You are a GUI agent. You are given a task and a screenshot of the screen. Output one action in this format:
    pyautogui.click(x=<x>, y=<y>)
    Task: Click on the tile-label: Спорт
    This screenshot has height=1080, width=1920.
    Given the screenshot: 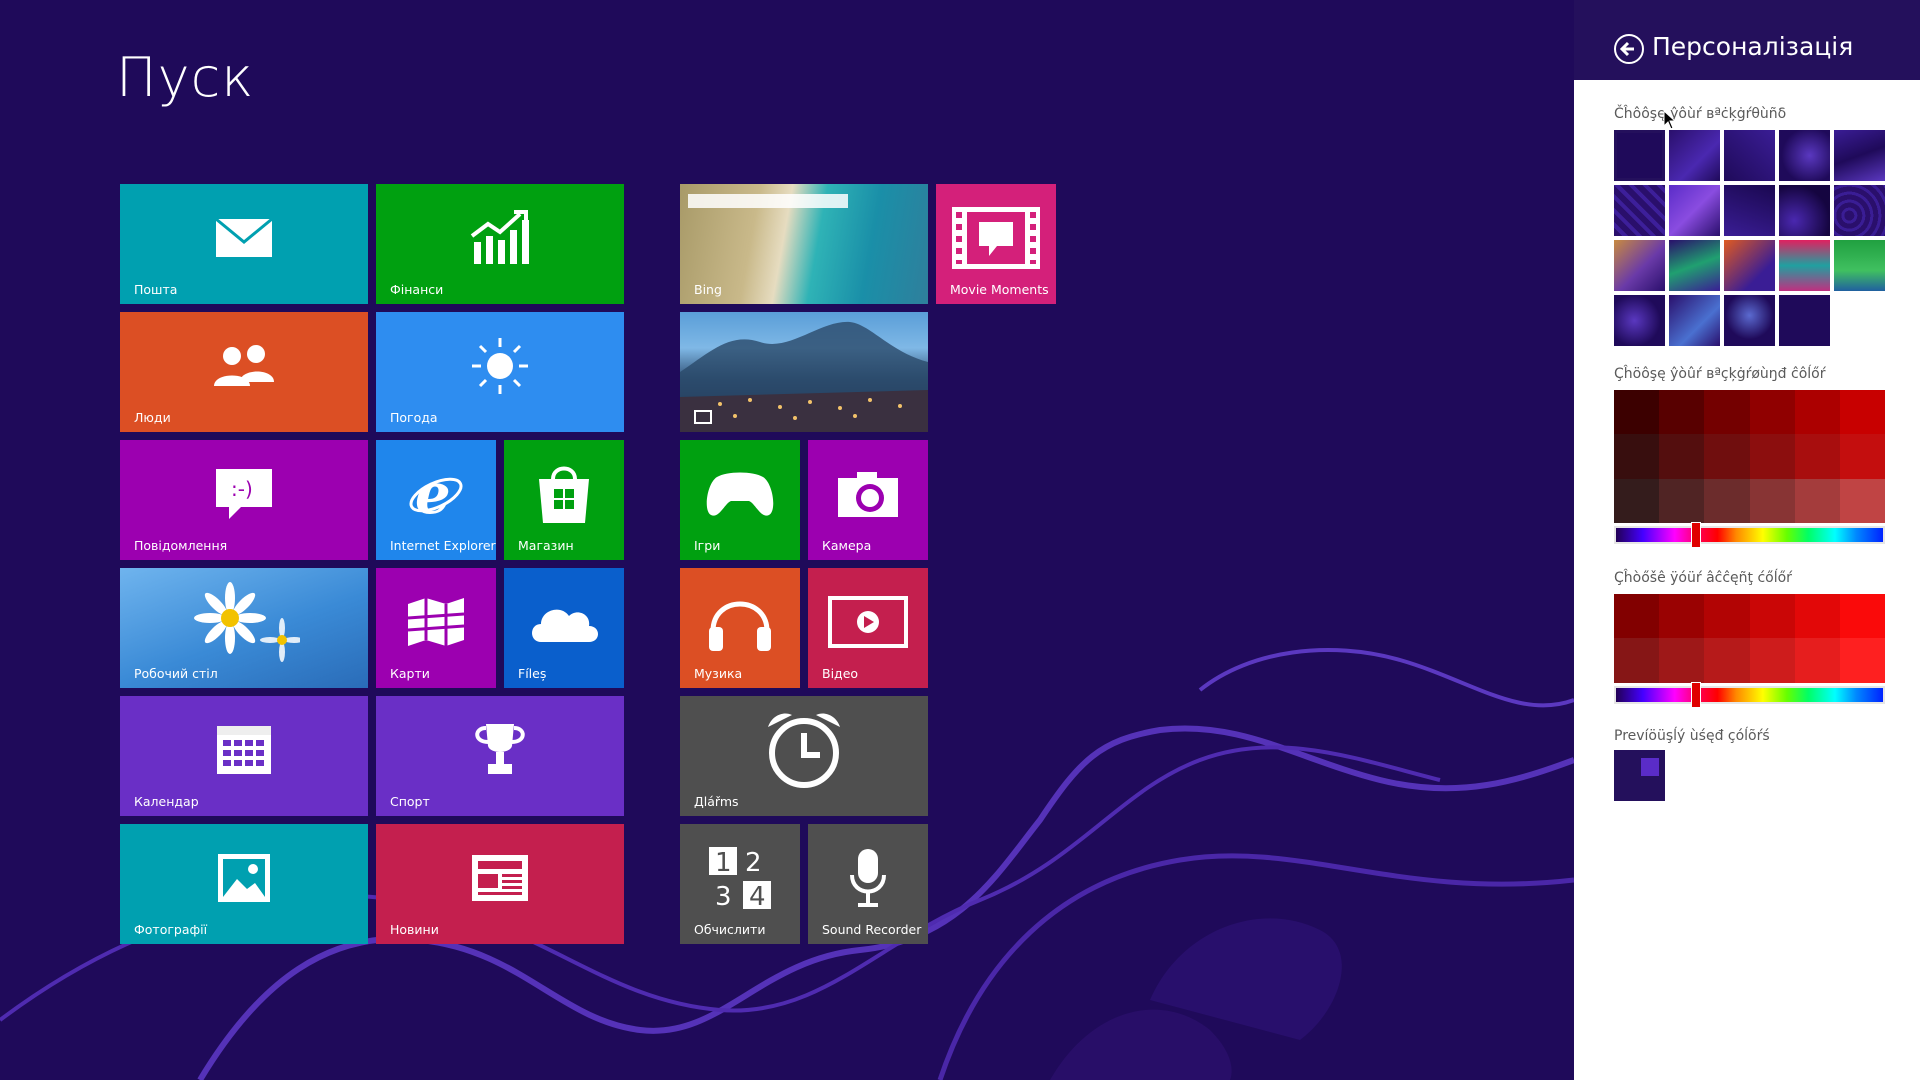 What is the action you would take?
    pyautogui.click(x=410, y=801)
    